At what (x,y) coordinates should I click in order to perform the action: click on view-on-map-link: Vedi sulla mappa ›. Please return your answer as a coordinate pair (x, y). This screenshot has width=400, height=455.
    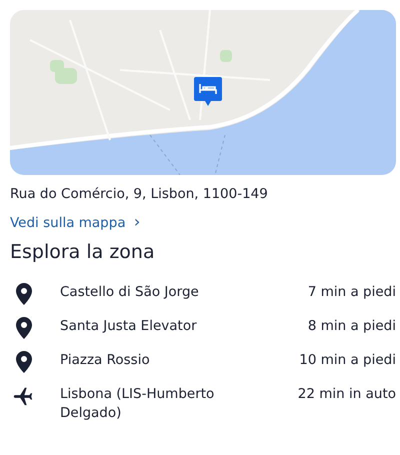
    Looking at the image, I should click on (75, 221).